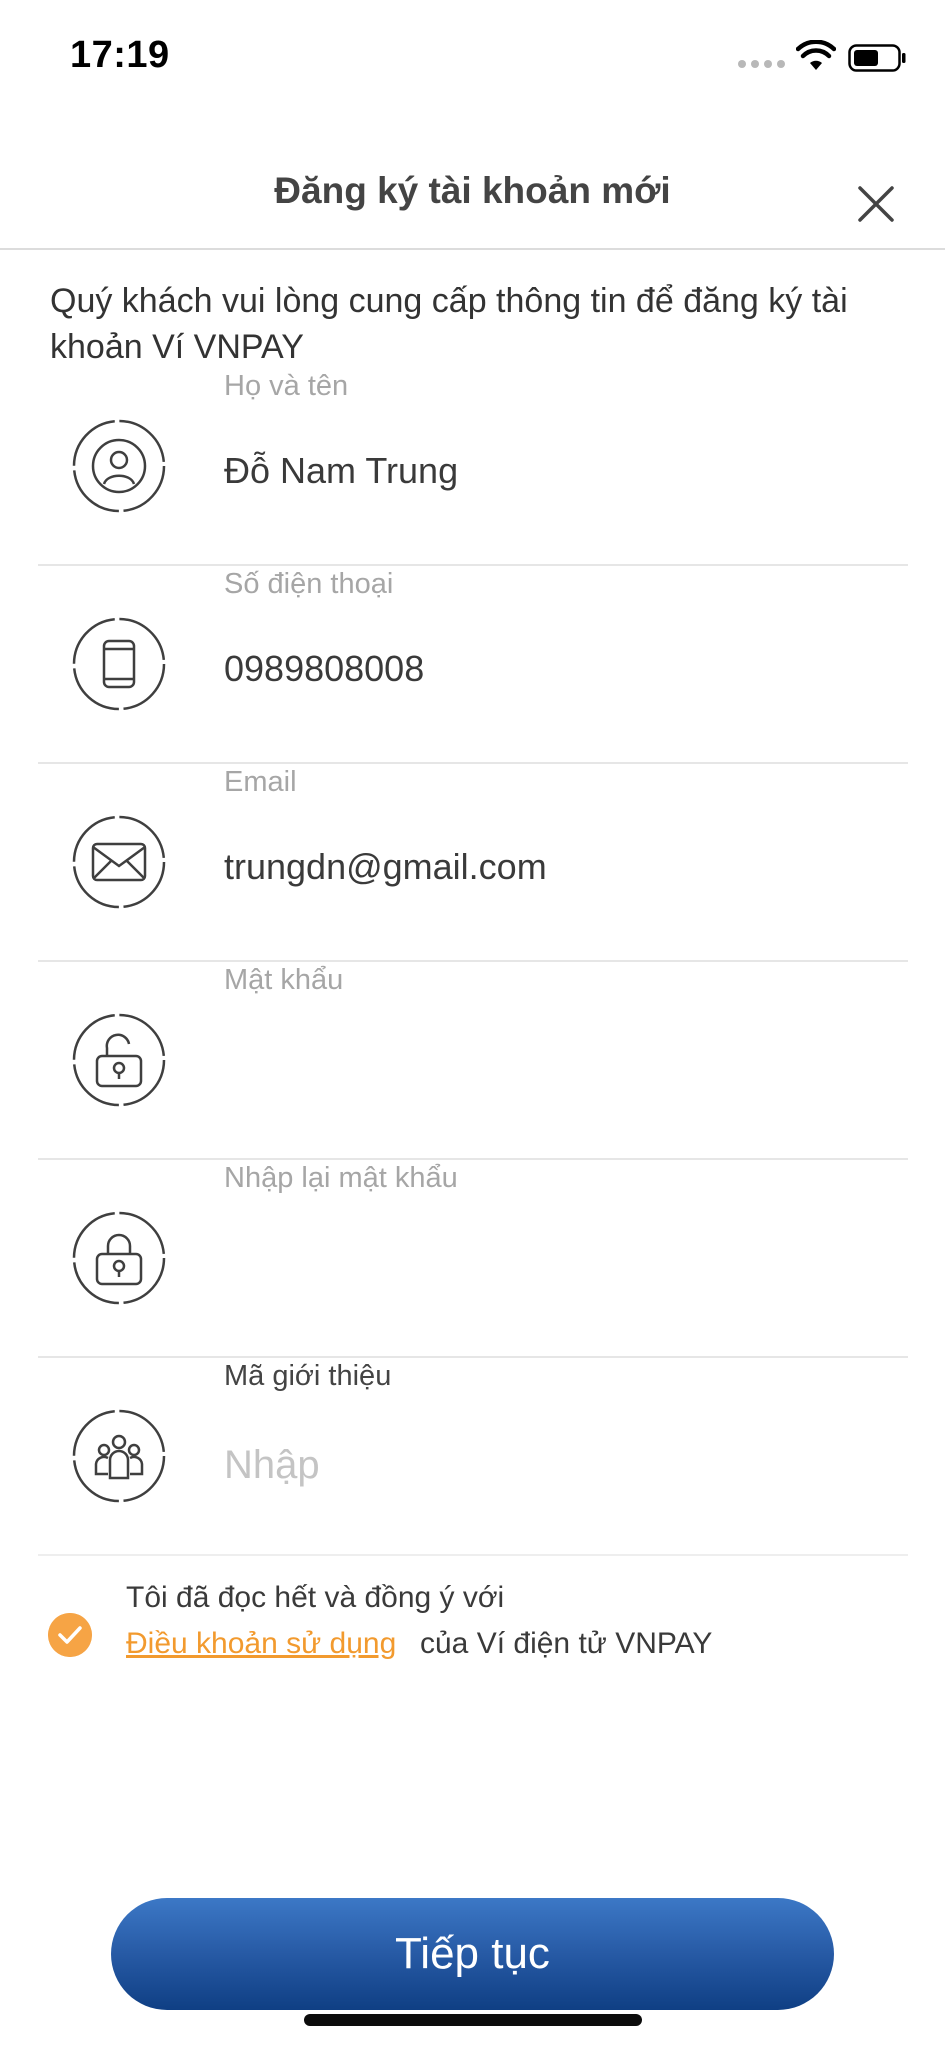 The width and height of the screenshot is (945, 2048). What do you see at coordinates (876, 204) in the screenshot?
I see `close-icon` at bounding box center [876, 204].